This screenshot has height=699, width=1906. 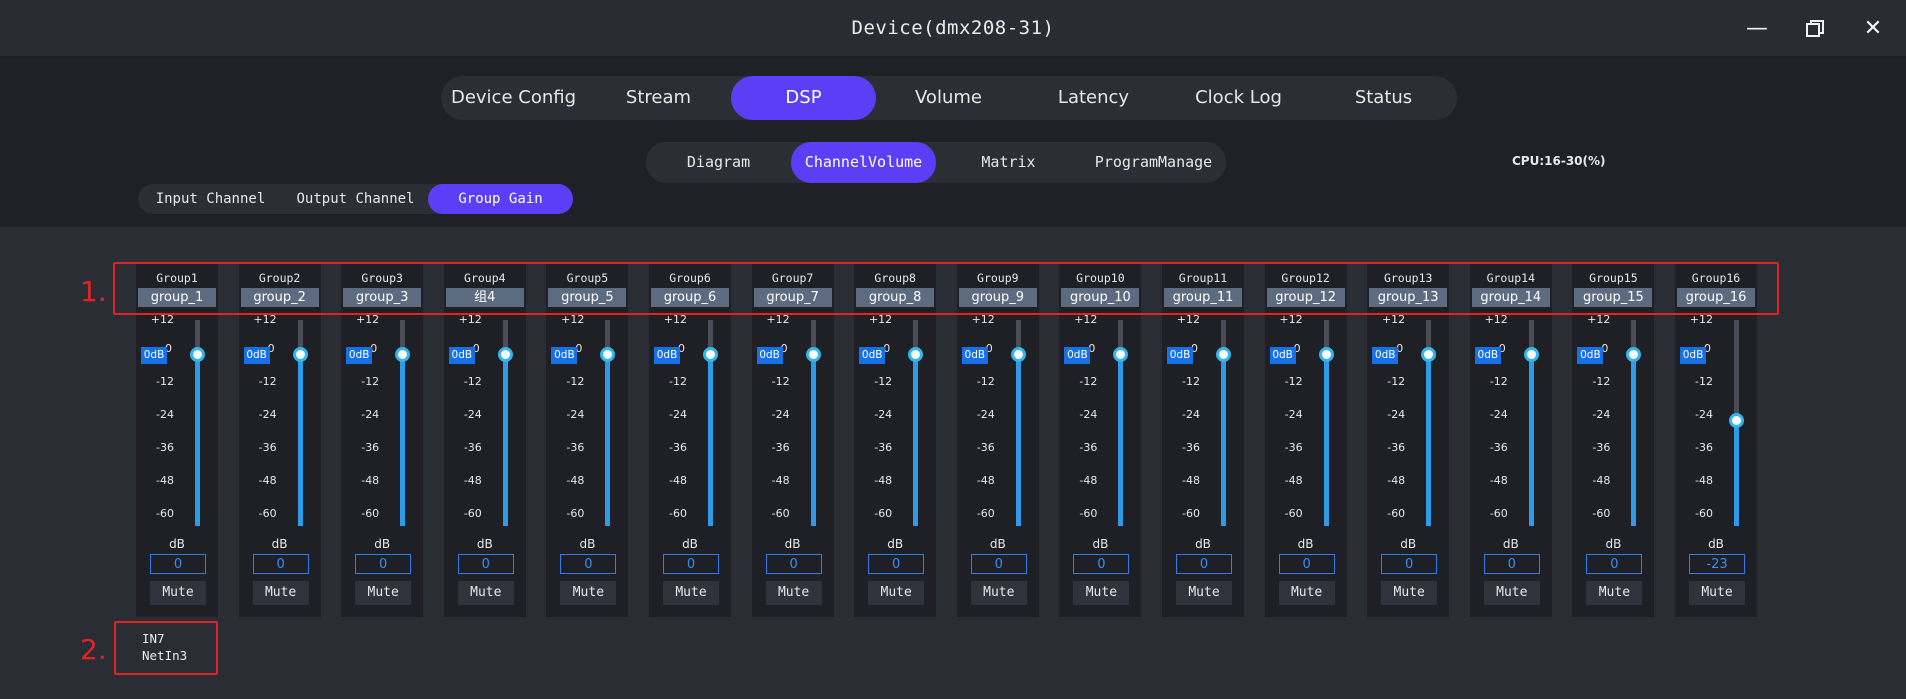 What do you see at coordinates (1008, 162) in the screenshot?
I see `sub-tab-matrix: Matrix` at bounding box center [1008, 162].